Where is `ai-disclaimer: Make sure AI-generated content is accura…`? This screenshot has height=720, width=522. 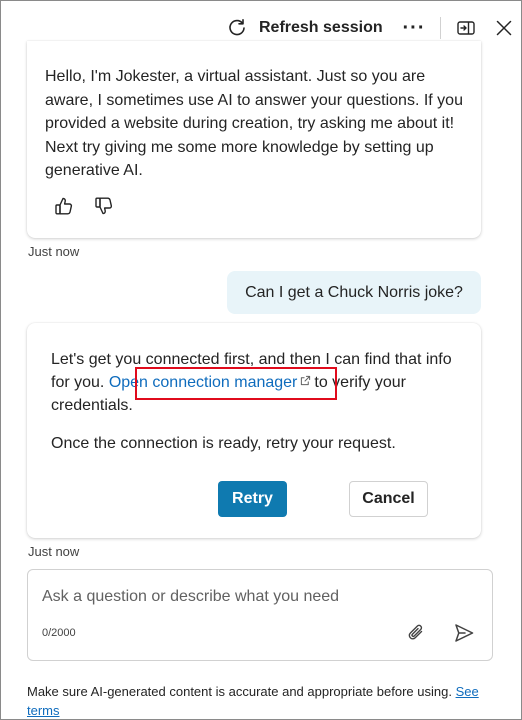 ai-disclaimer: Make sure AI-generated content is accura… is located at coordinates (262, 701).